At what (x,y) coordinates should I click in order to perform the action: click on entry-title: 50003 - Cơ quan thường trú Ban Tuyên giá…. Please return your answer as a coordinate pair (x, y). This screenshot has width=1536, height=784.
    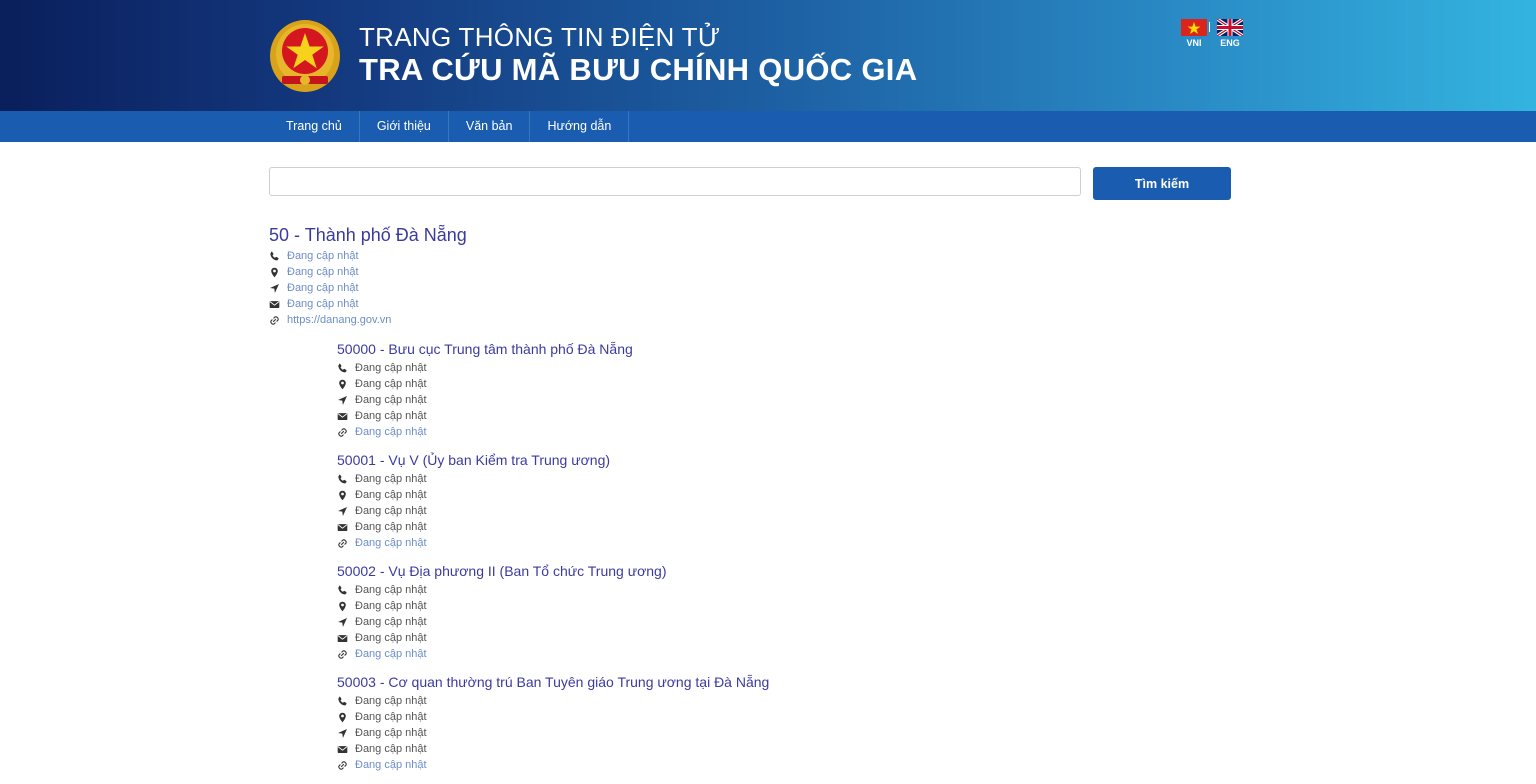
    Looking at the image, I should click on (553, 682).